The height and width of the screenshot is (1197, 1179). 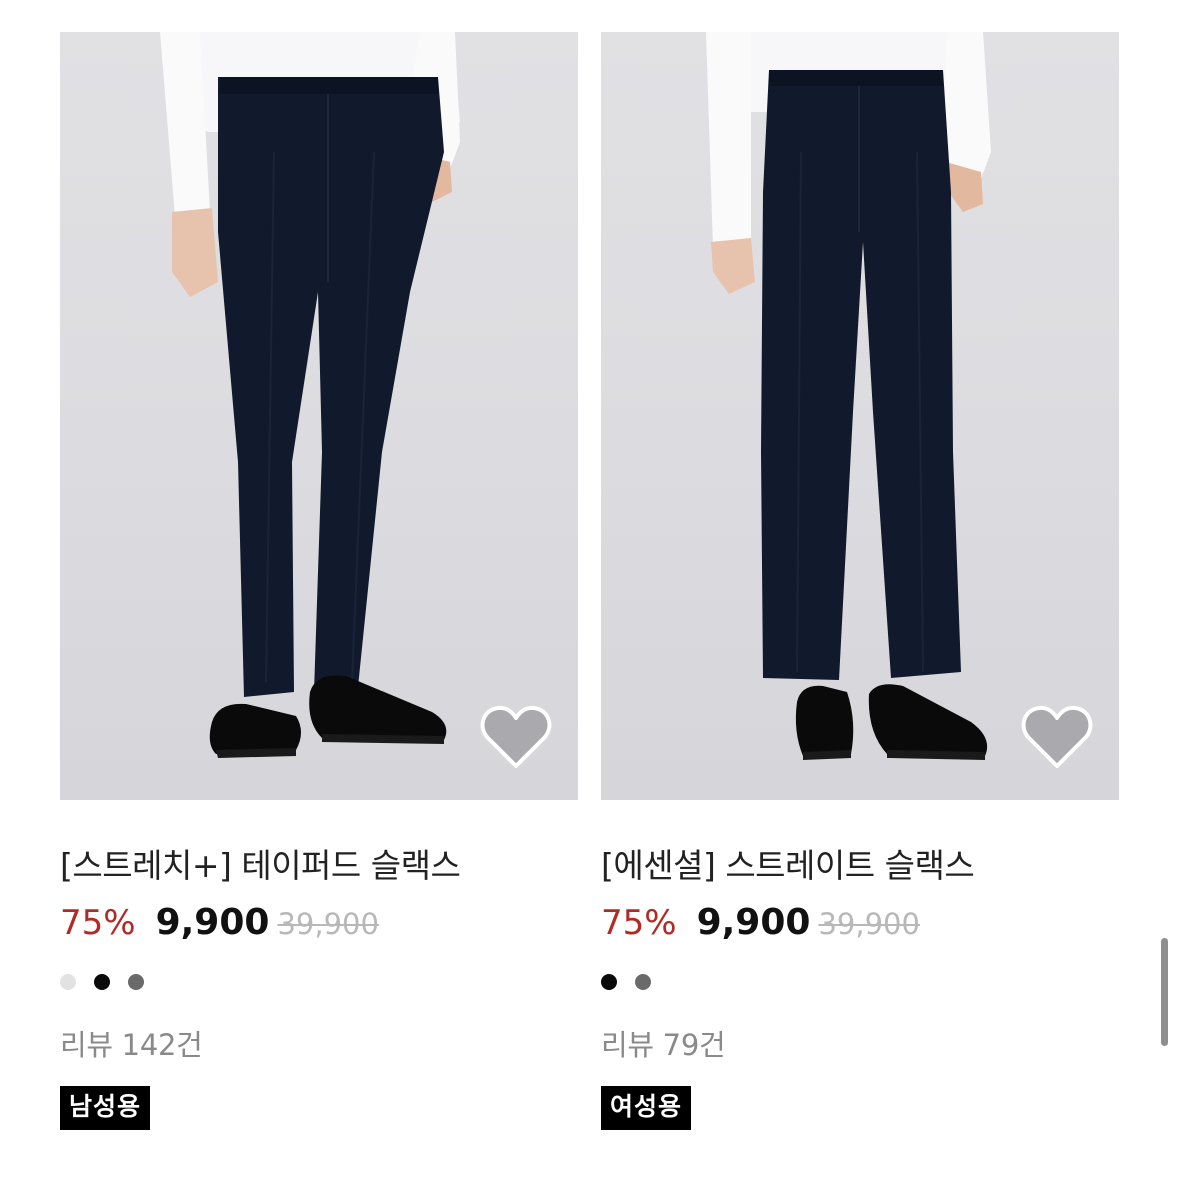 I want to click on product-title: [스트레치+] 테이퍼드 슬랙스, so click(x=319, y=866).